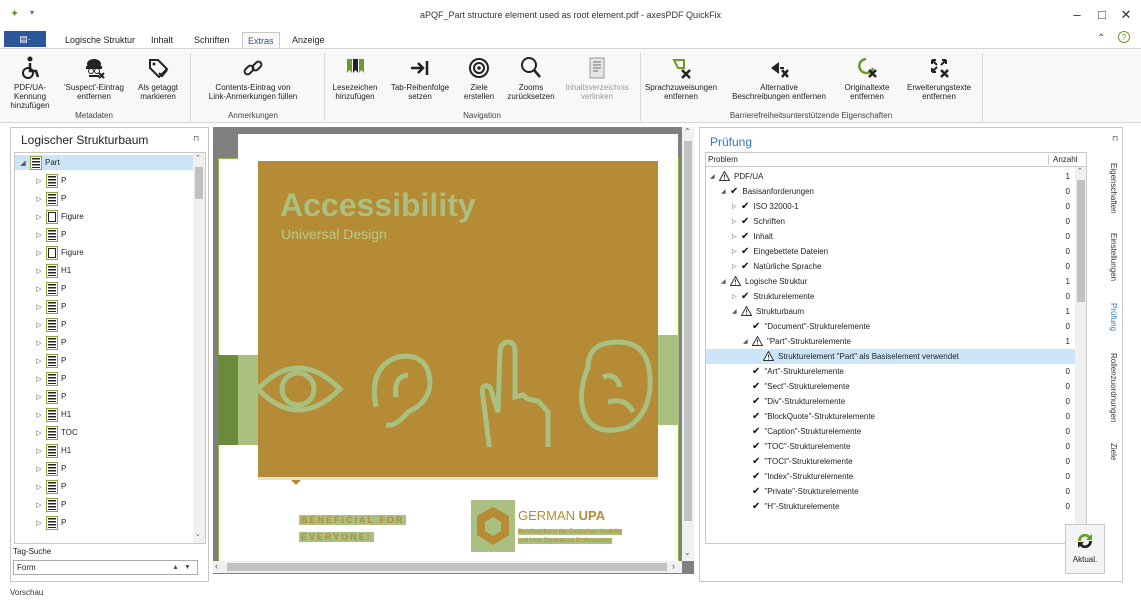 The width and height of the screenshot is (1141, 601). What do you see at coordinates (105, 567) in the screenshot?
I see `tag-search-input: Form ▲ ▼` at bounding box center [105, 567].